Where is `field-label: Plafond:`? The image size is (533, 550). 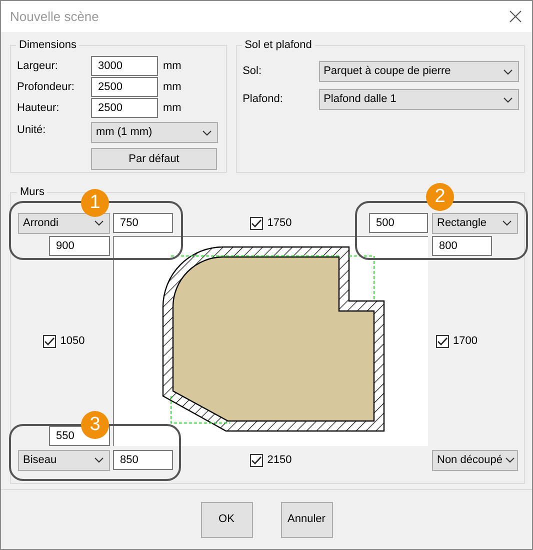 field-label: Plafond: is located at coordinates (263, 100).